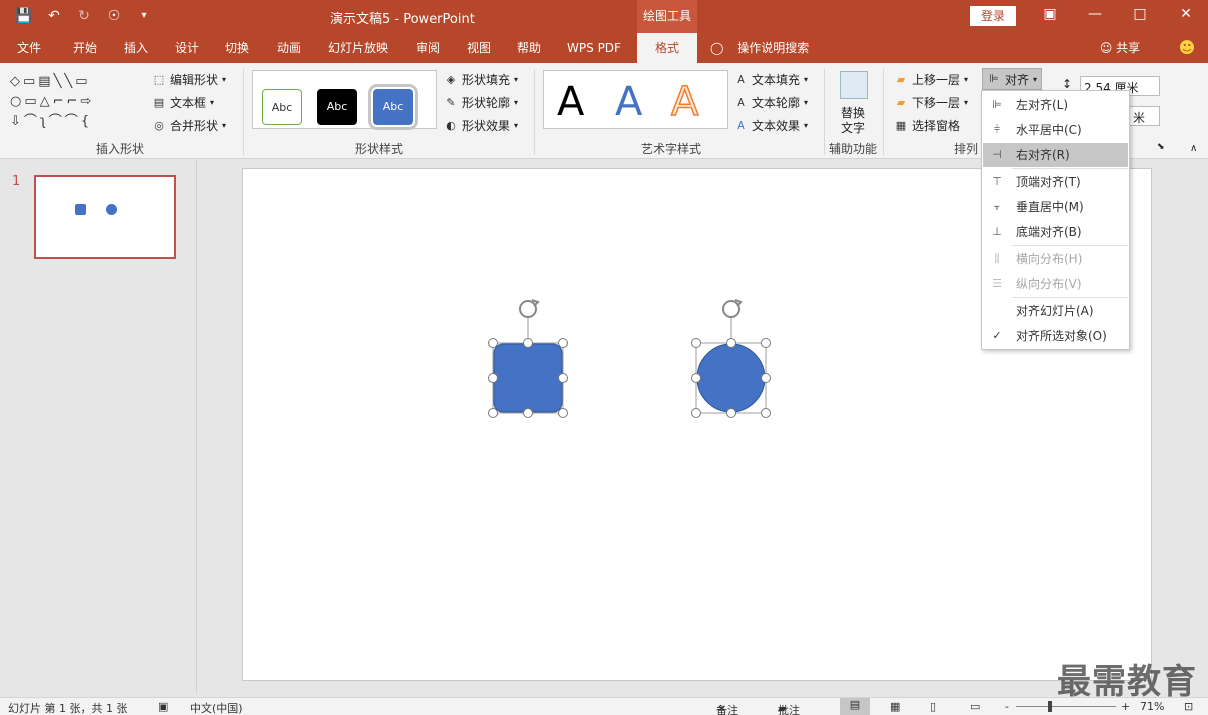 The height and width of the screenshot is (715, 1208). Describe the element at coordinates (901, 102) in the screenshot. I see `send-backward-icon: ▰` at that location.